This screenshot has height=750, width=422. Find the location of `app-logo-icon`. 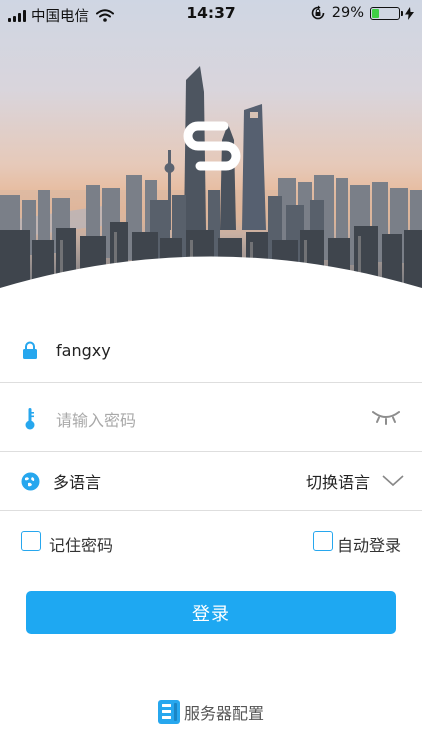

app-logo-icon is located at coordinates (212, 146).